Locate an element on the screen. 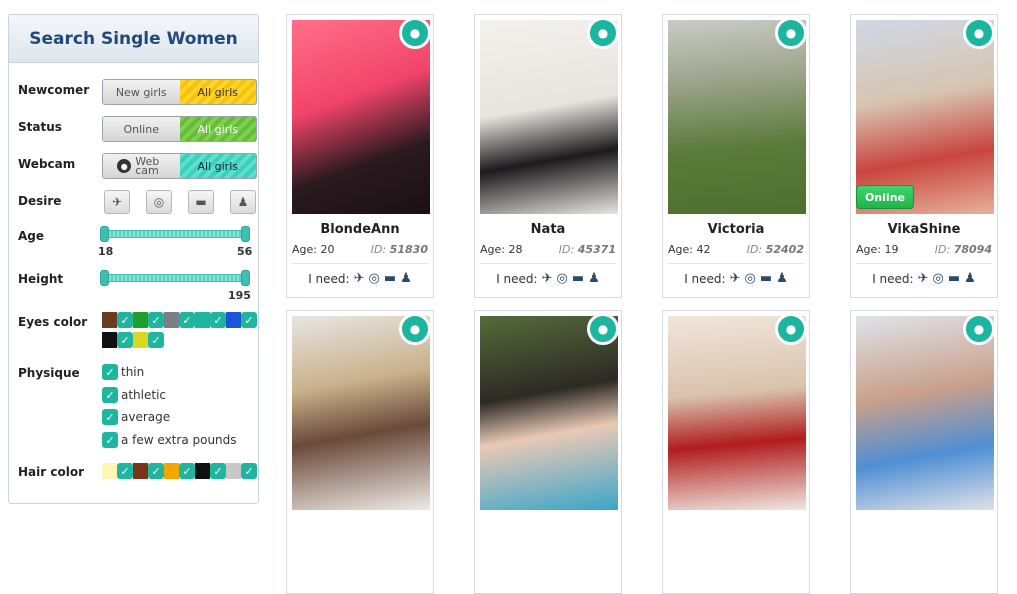 Image resolution: width=1017 pixels, height=594 pixels. webcam-label: Webcam is located at coordinates (47, 164).